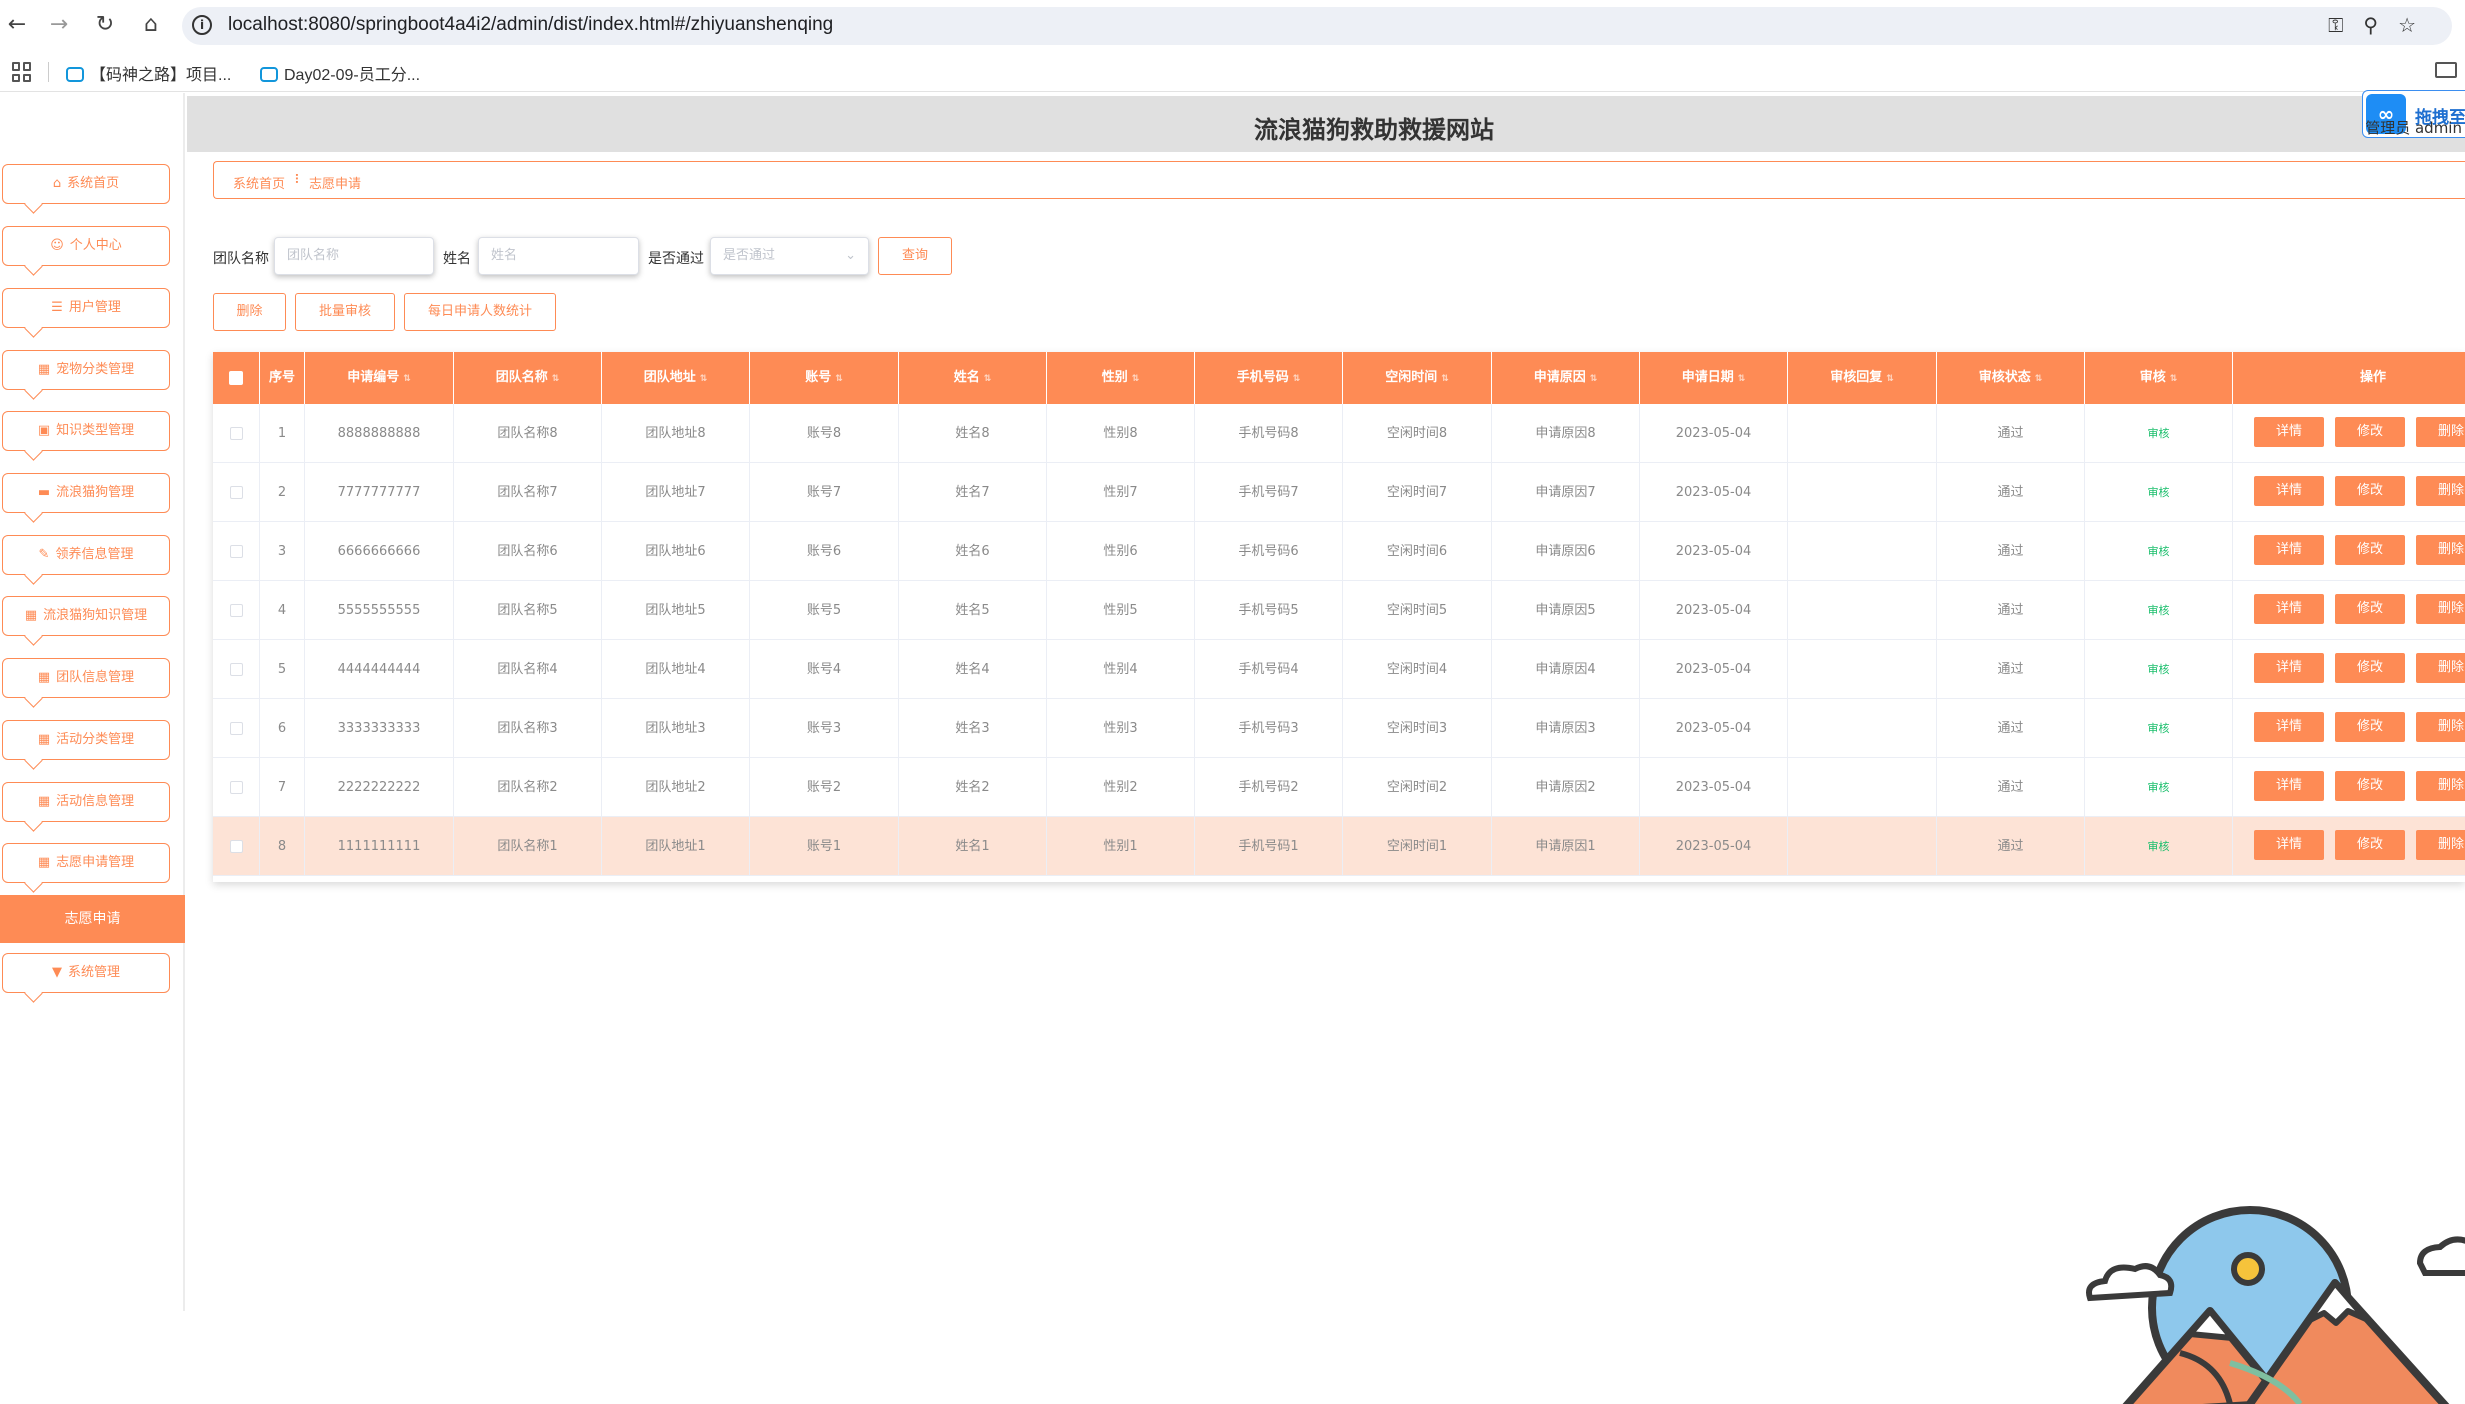 The width and height of the screenshot is (2465, 1404). What do you see at coordinates (528, 378) in the screenshot?
I see `column-header: 团队名称 ⇅` at bounding box center [528, 378].